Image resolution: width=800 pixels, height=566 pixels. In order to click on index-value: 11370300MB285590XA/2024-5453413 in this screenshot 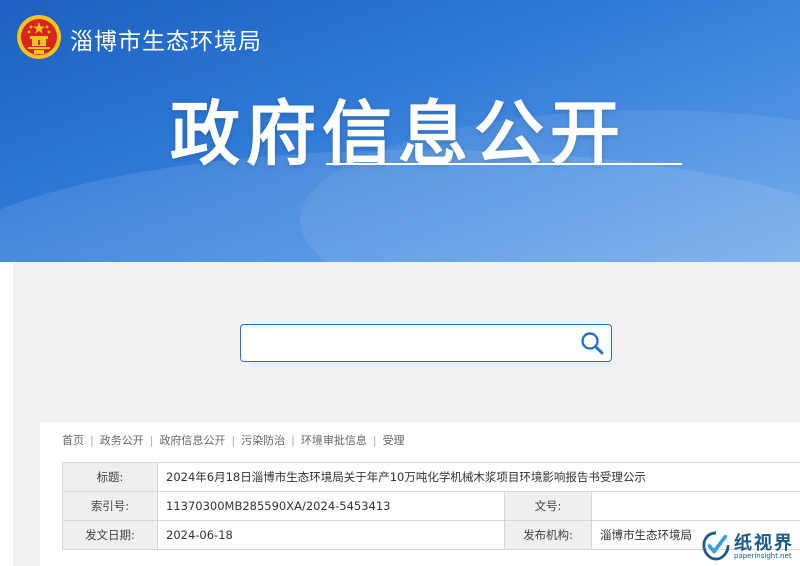, I will do `click(331, 506)`.